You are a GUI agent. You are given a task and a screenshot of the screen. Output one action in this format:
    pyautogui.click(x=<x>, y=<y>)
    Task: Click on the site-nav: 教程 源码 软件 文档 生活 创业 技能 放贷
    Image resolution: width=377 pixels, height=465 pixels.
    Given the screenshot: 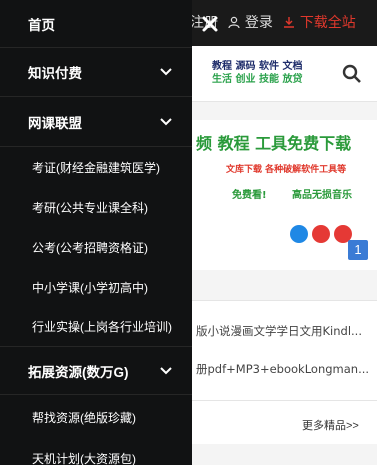 What is the action you would take?
    pyautogui.click(x=262, y=73)
    